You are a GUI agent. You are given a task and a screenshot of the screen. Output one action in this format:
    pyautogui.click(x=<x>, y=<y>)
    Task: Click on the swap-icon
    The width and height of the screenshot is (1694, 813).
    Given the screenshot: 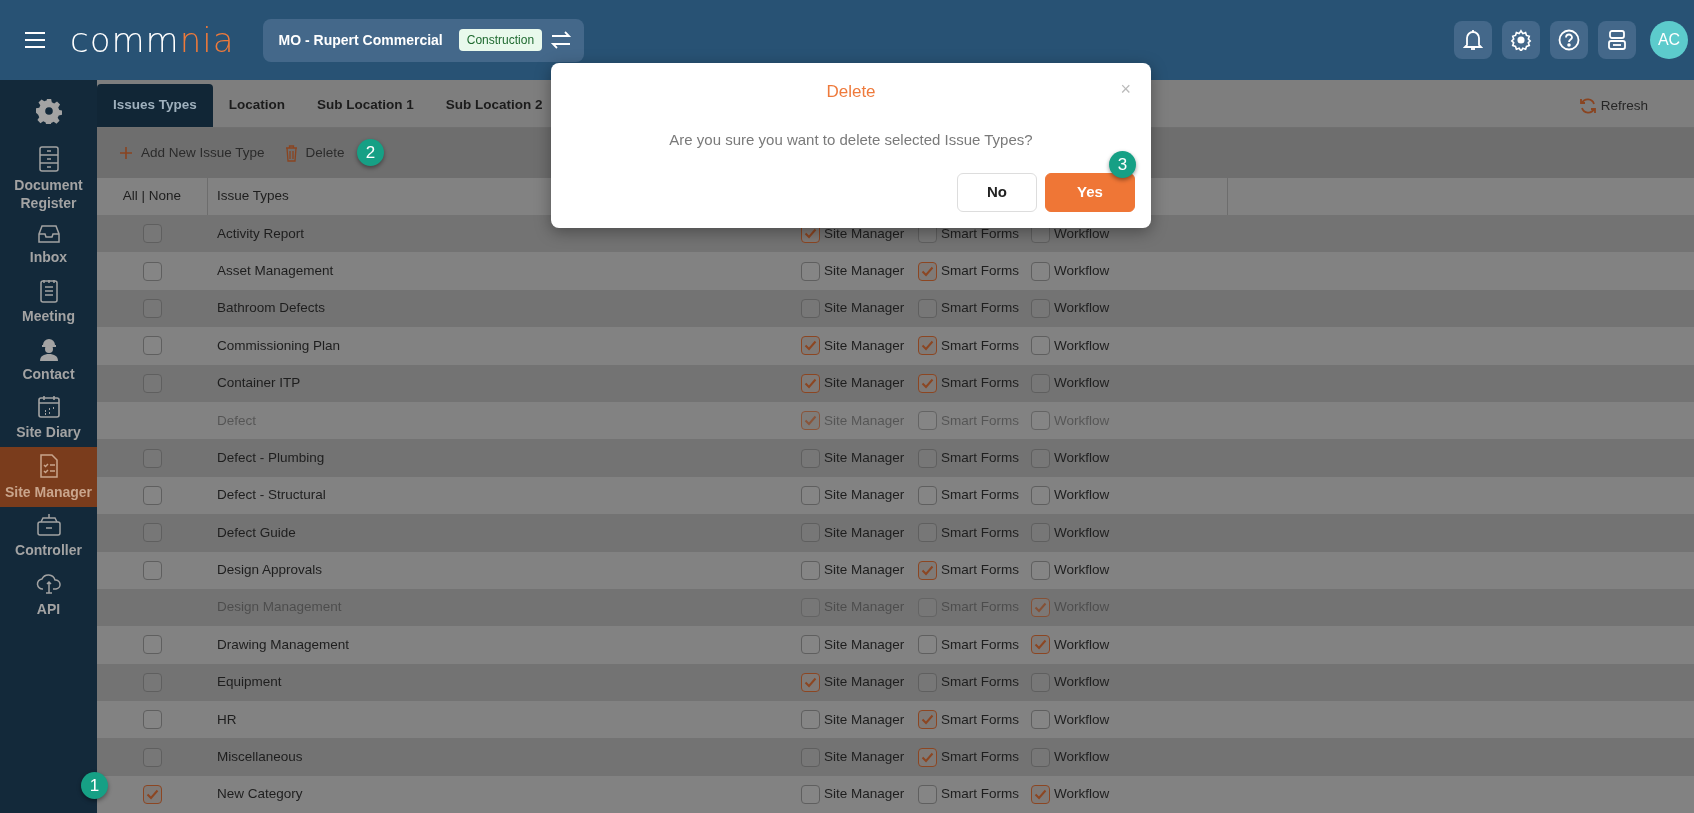 What is the action you would take?
    pyautogui.click(x=561, y=40)
    